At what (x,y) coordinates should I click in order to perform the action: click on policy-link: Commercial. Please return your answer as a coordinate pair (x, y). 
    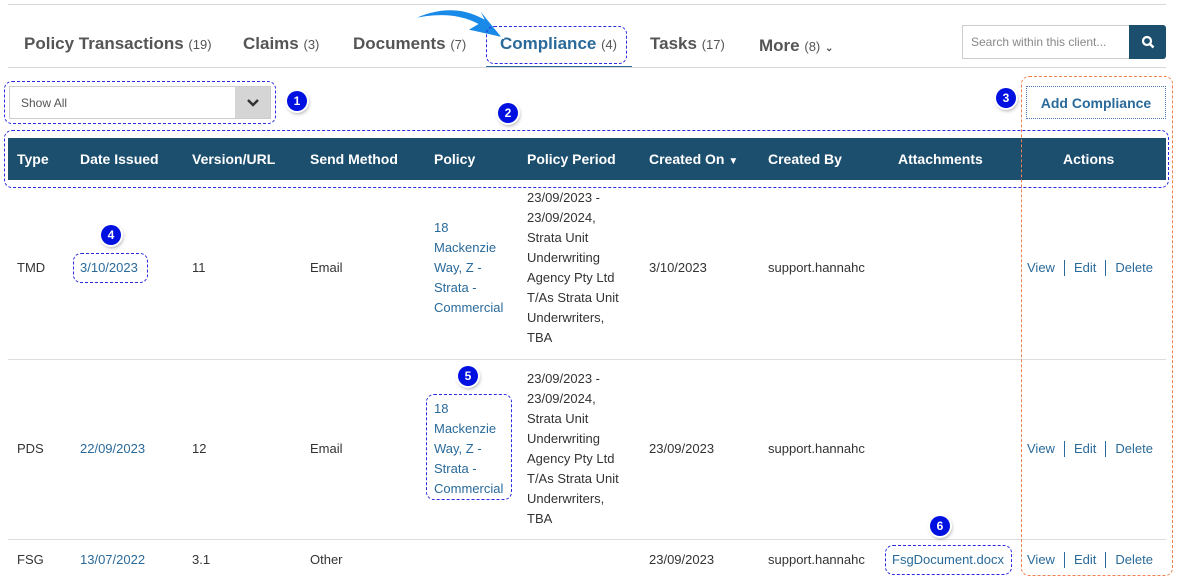
    Looking at the image, I should click on (468, 308).